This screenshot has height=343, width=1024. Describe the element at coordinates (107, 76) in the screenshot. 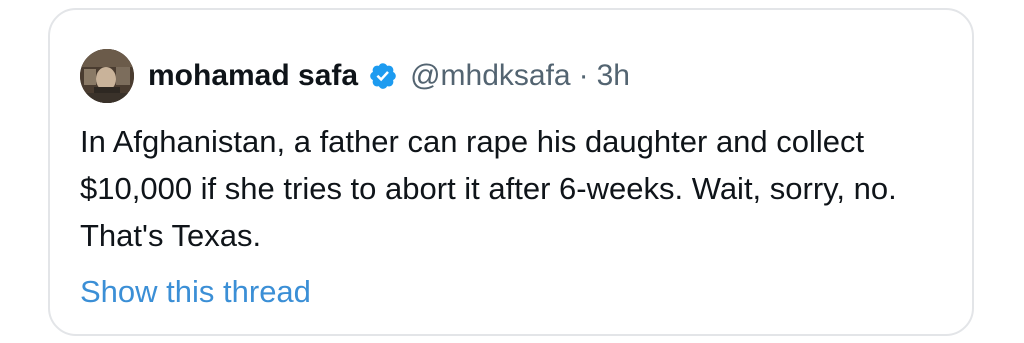

I see `avatar` at that location.